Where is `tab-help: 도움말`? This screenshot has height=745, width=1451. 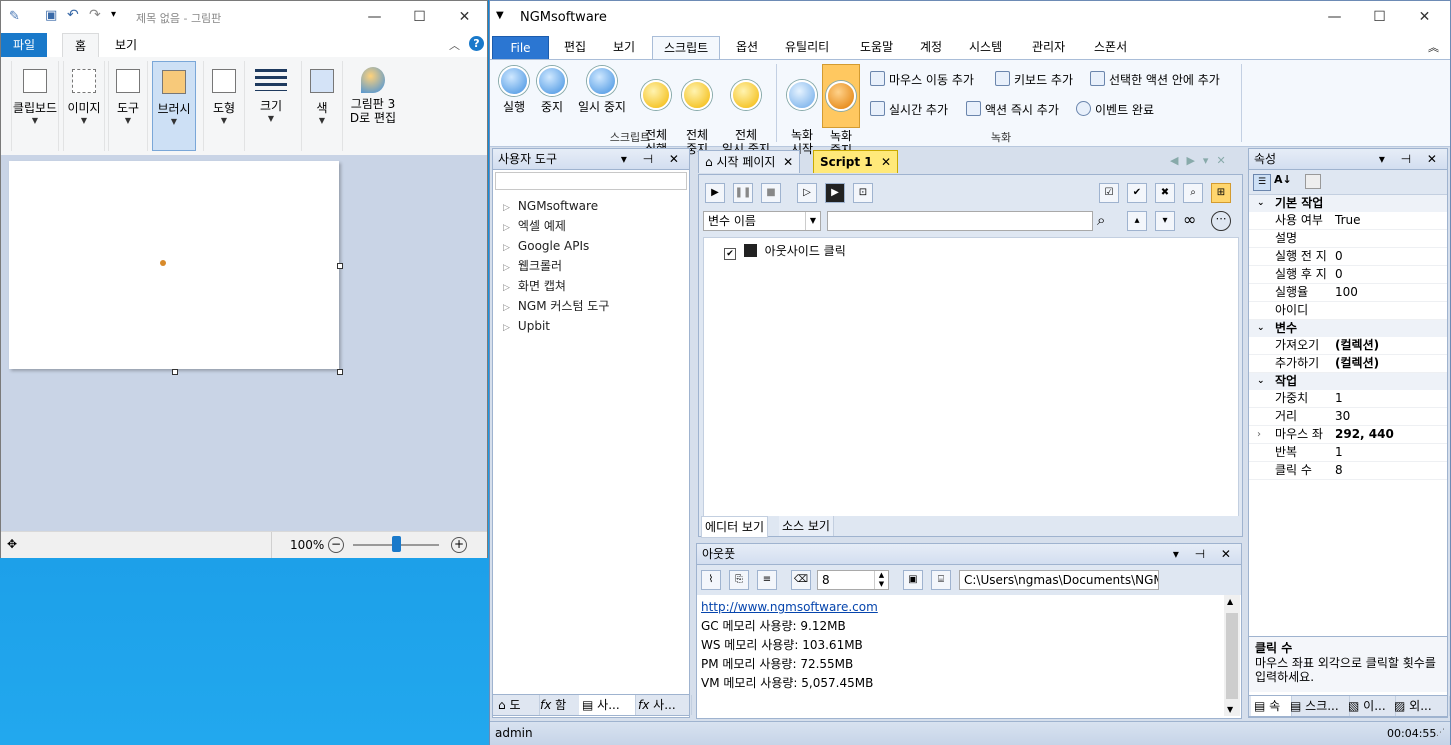
tab-help: 도움말 is located at coordinates (876, 47).